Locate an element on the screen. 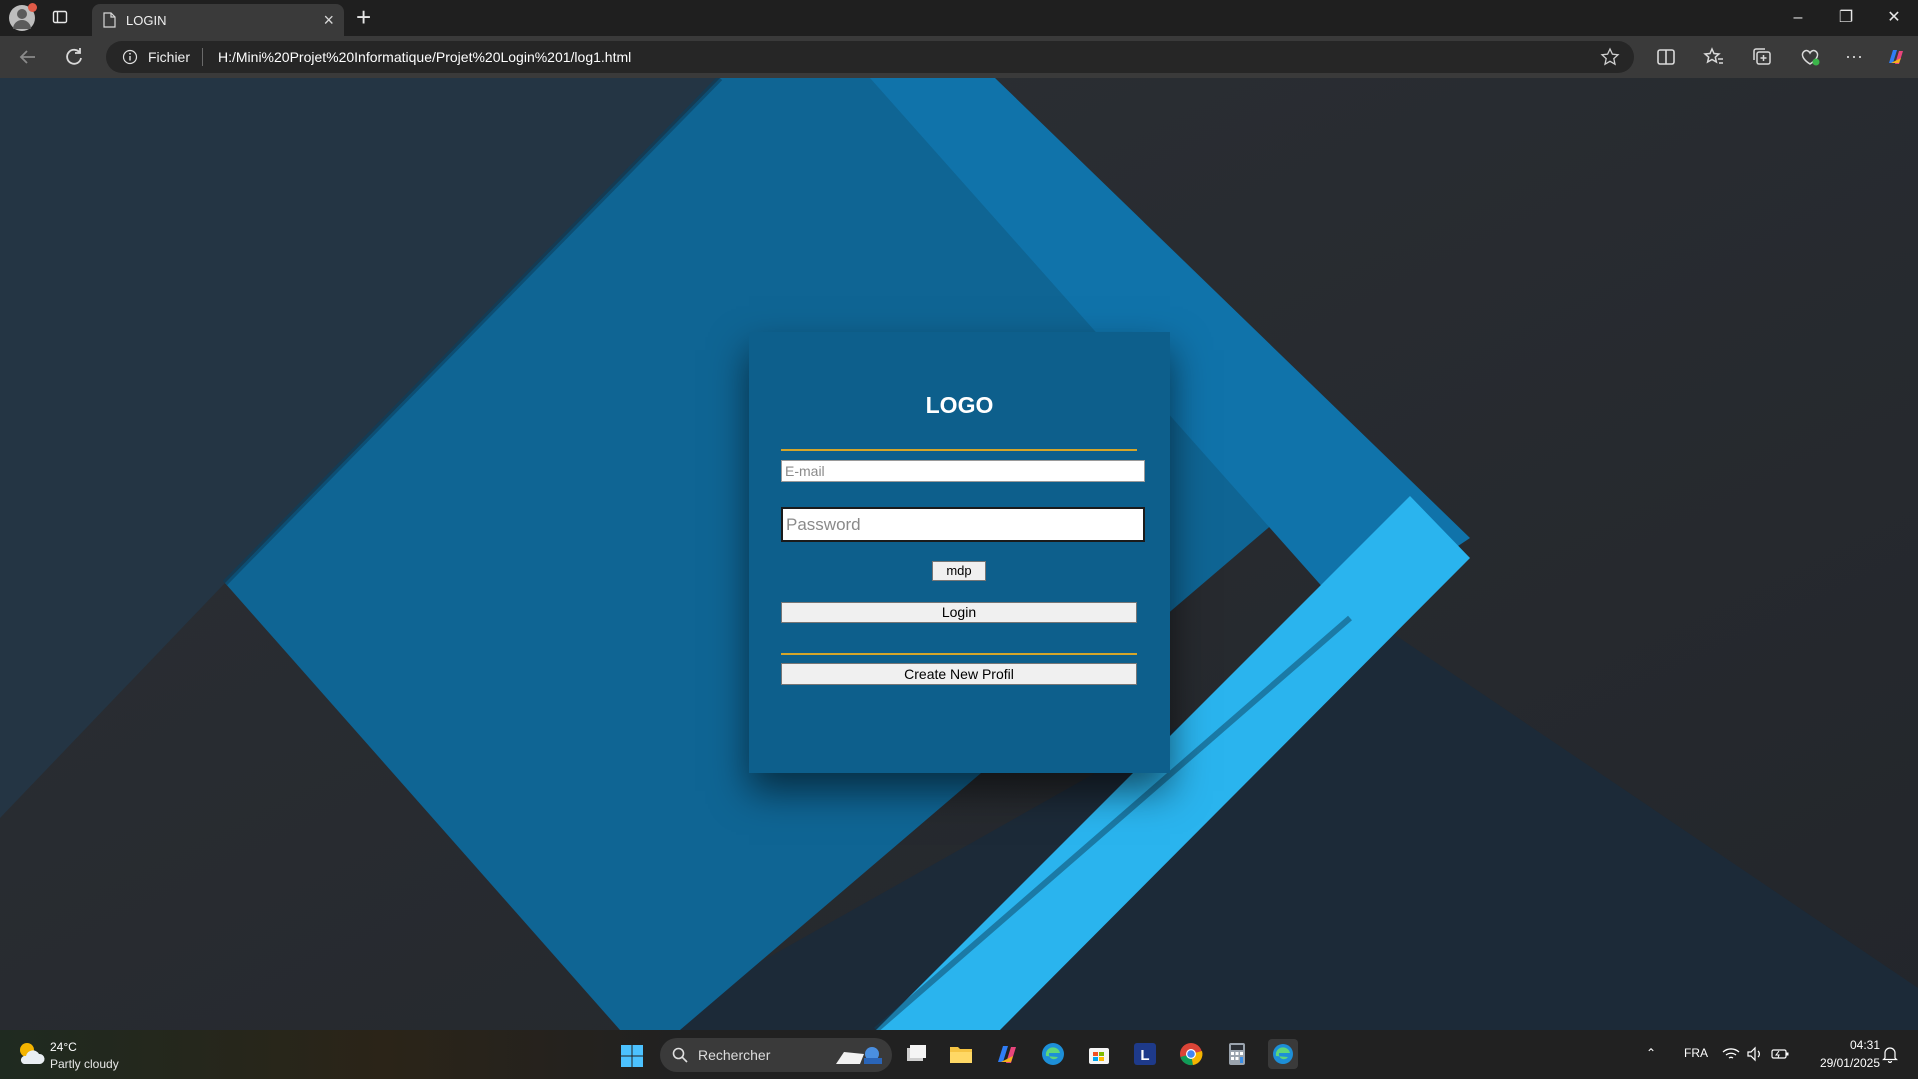 This screenshot has height=1079, width=1918. browser-essentials-icon is located at coordinates (1810, 57).